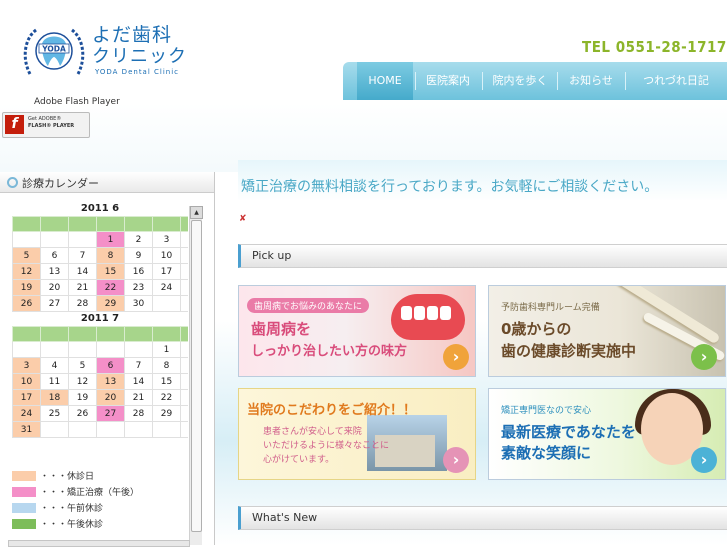 The image size is (727, 547). What do you see at coordinates (482, 518) in the screenshot?
I see `whatsnew-section-header: What's New` at bounding box center [482, 518].